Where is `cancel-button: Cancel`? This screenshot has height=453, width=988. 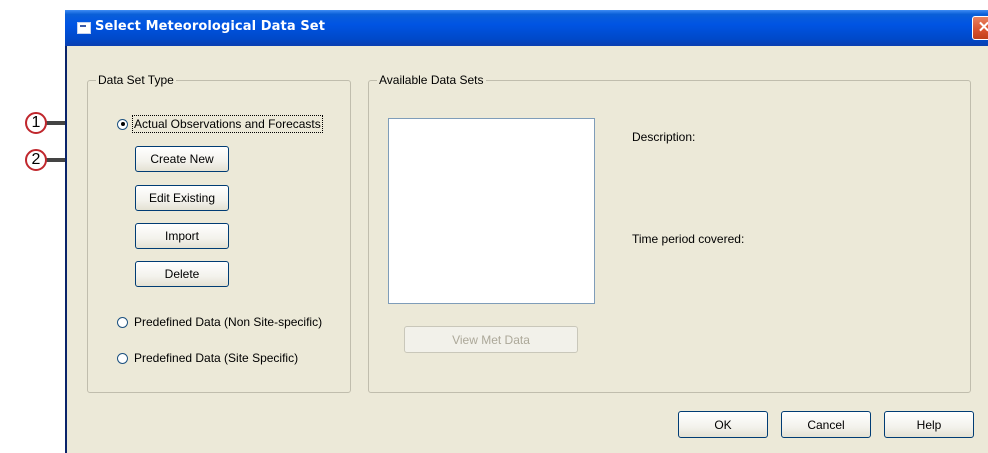 cancel-button: Cancel is located at coordinates (826, 424).